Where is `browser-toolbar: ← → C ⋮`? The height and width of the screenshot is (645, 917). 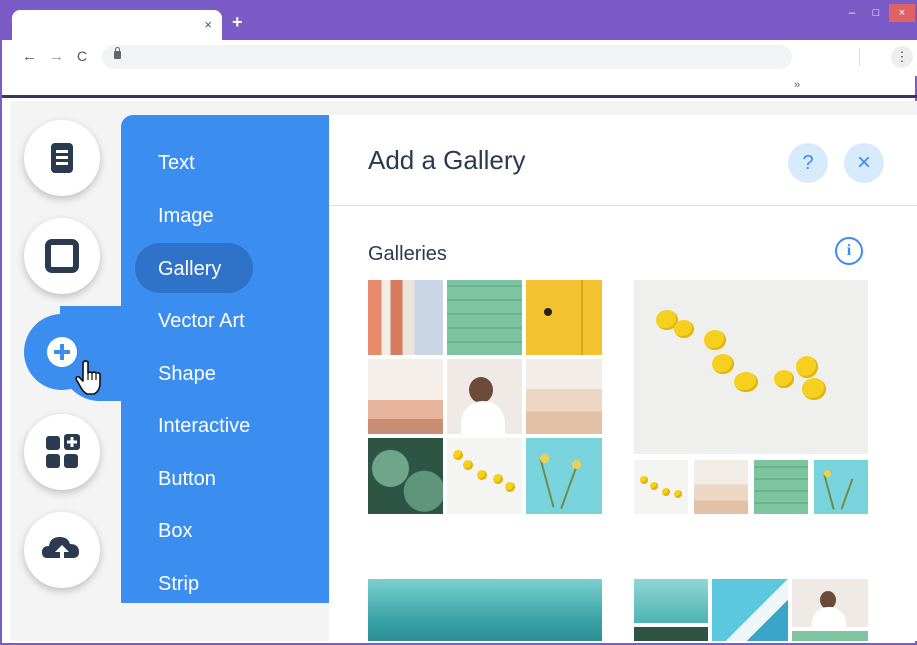 browser-toolbar: ← → C ⋮ is located at coordinates (459, 58).